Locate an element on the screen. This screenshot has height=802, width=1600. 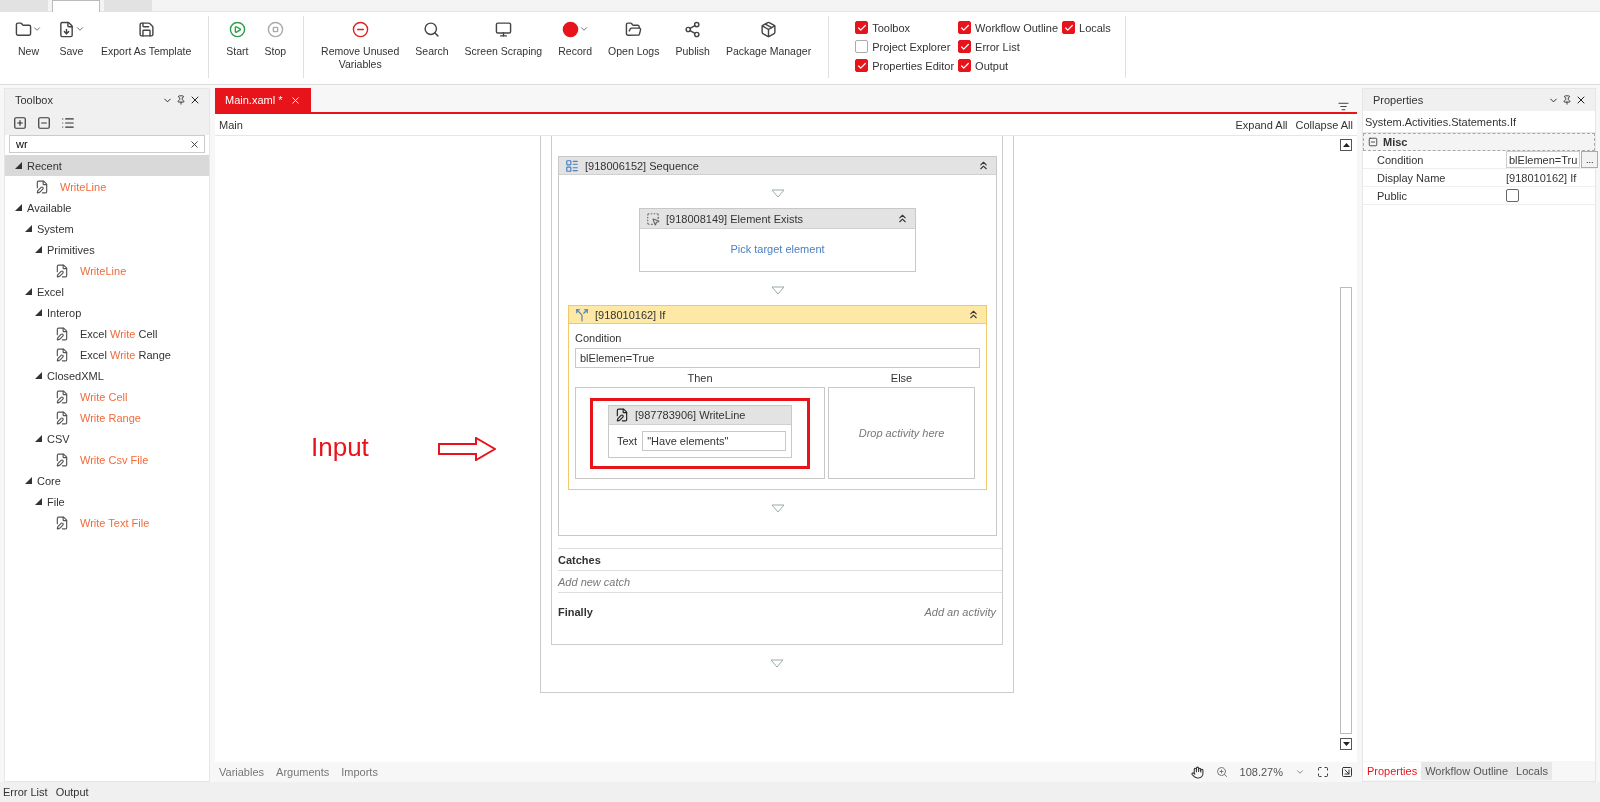
status-tab: Output is located at coordinates (72, 792).